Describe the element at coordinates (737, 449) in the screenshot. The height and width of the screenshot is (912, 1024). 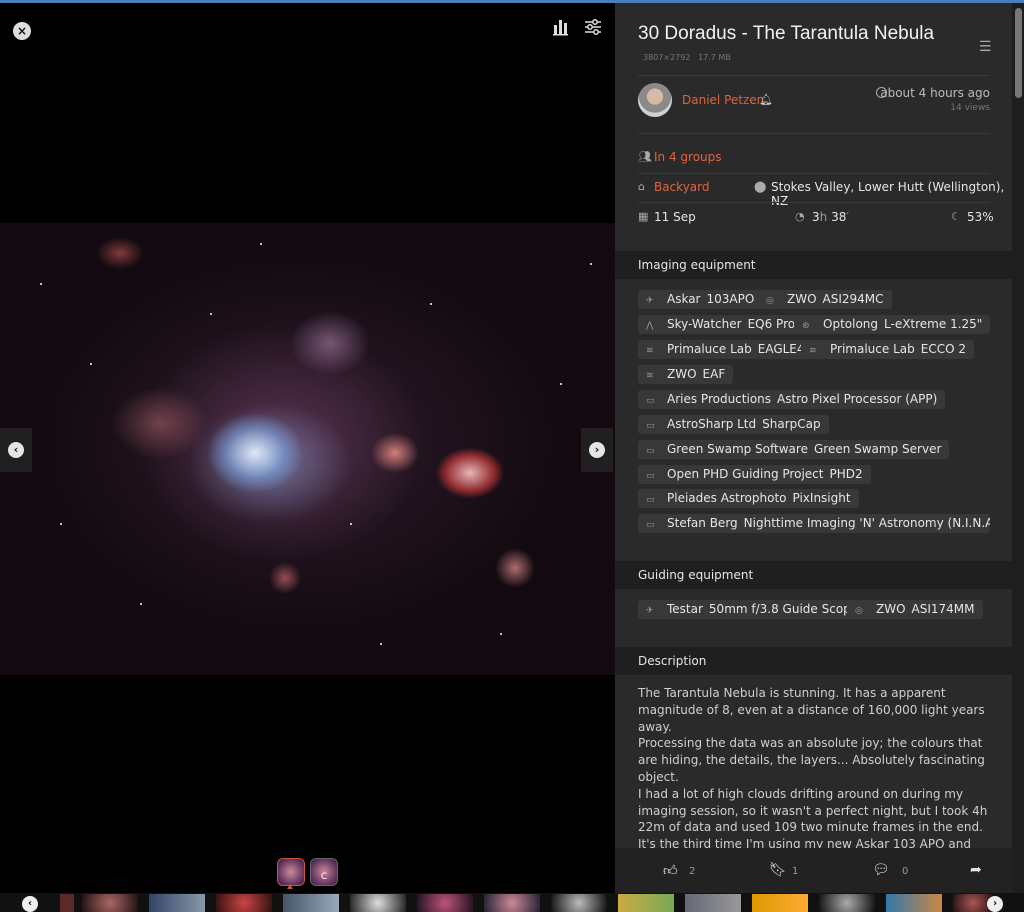
I see `equipment-brand: Green Swamp Software` at that location.